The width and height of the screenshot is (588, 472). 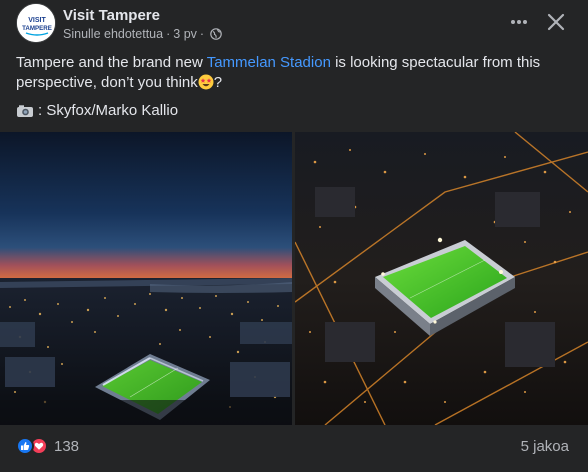 I want to click on page-avatar: VISIT TAMPERE, so click(x=36, y=23).